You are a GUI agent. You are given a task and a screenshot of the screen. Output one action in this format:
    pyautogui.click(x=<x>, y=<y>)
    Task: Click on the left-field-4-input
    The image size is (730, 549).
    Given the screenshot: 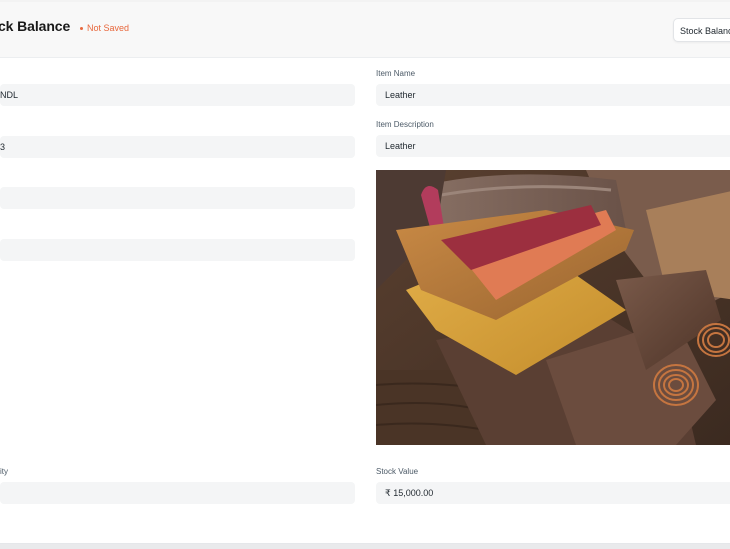 What is the action you would take?
    pyautogui.click(x=177, y=250)
    